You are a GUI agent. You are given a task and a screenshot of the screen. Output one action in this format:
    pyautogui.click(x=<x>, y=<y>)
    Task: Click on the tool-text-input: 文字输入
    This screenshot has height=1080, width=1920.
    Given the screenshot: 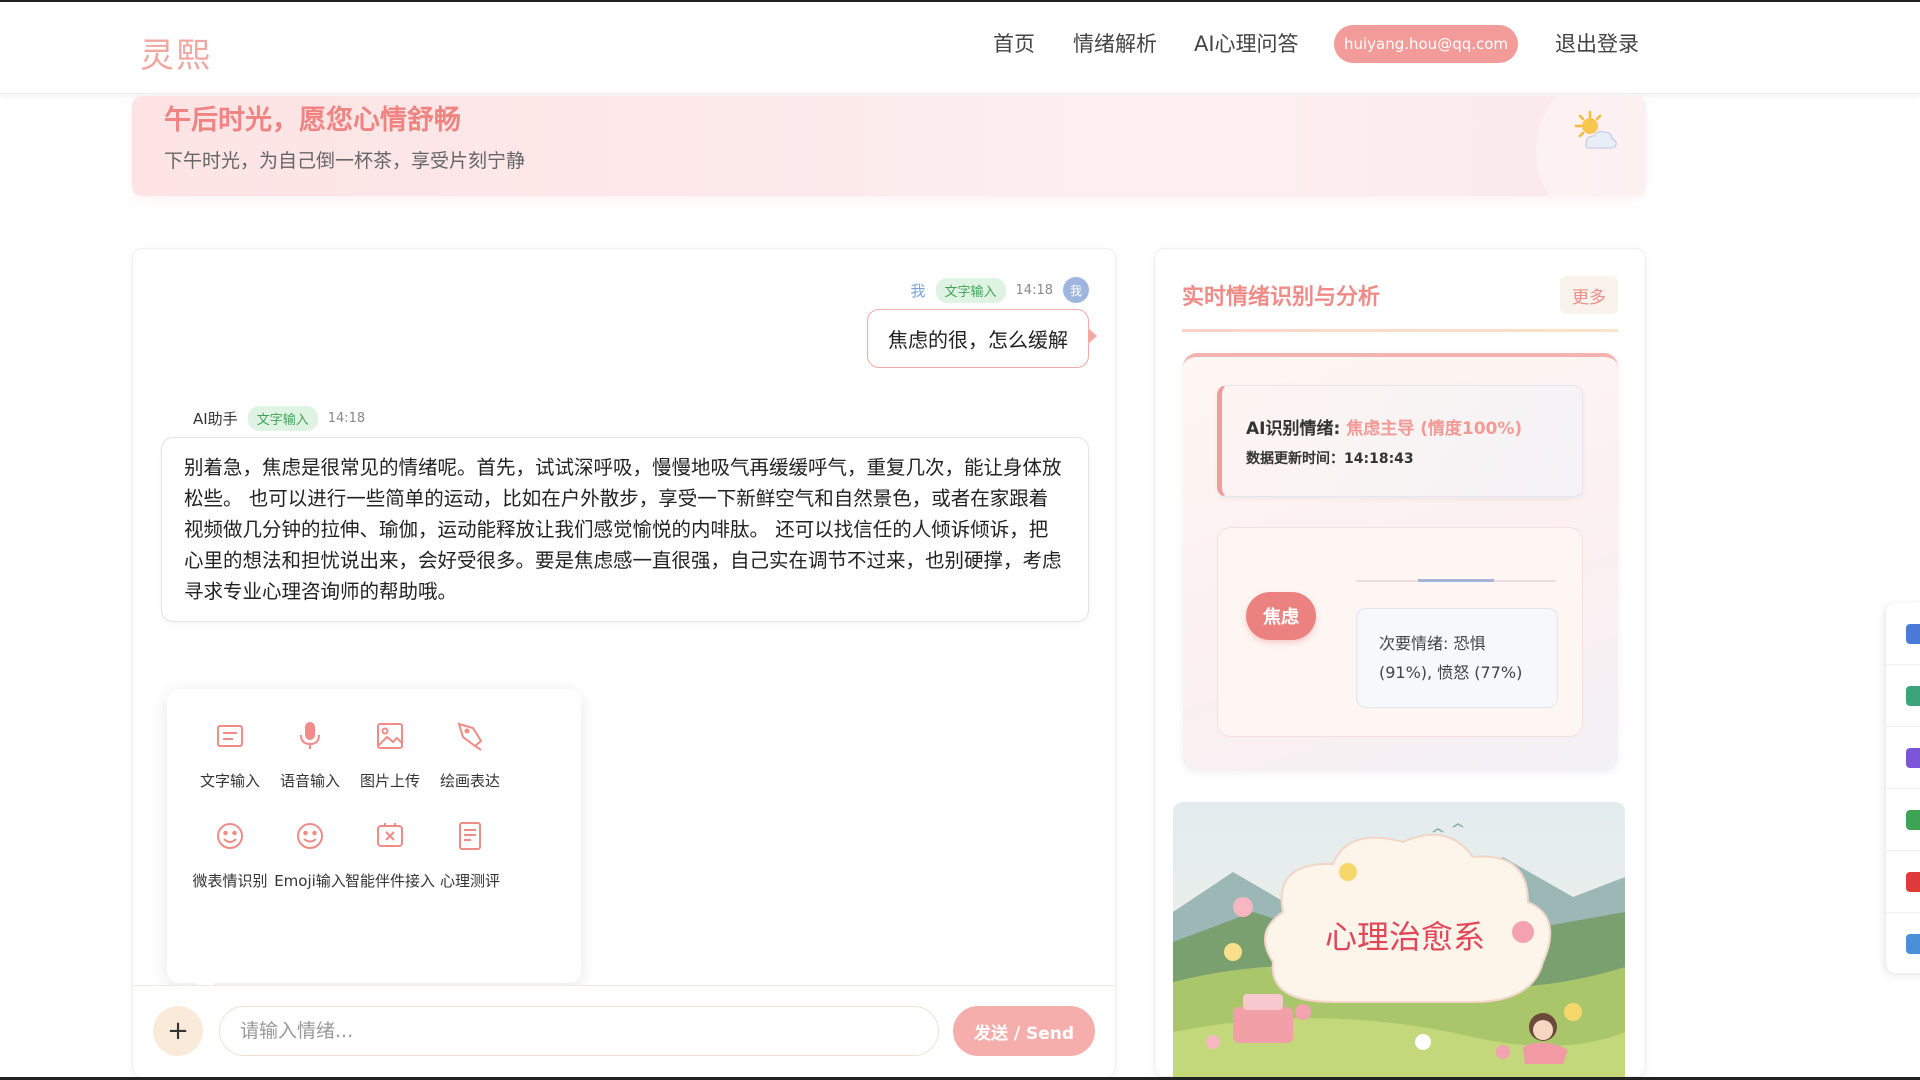 What is the action you would take?
    pyautogui.click(x=230, y=756)
    